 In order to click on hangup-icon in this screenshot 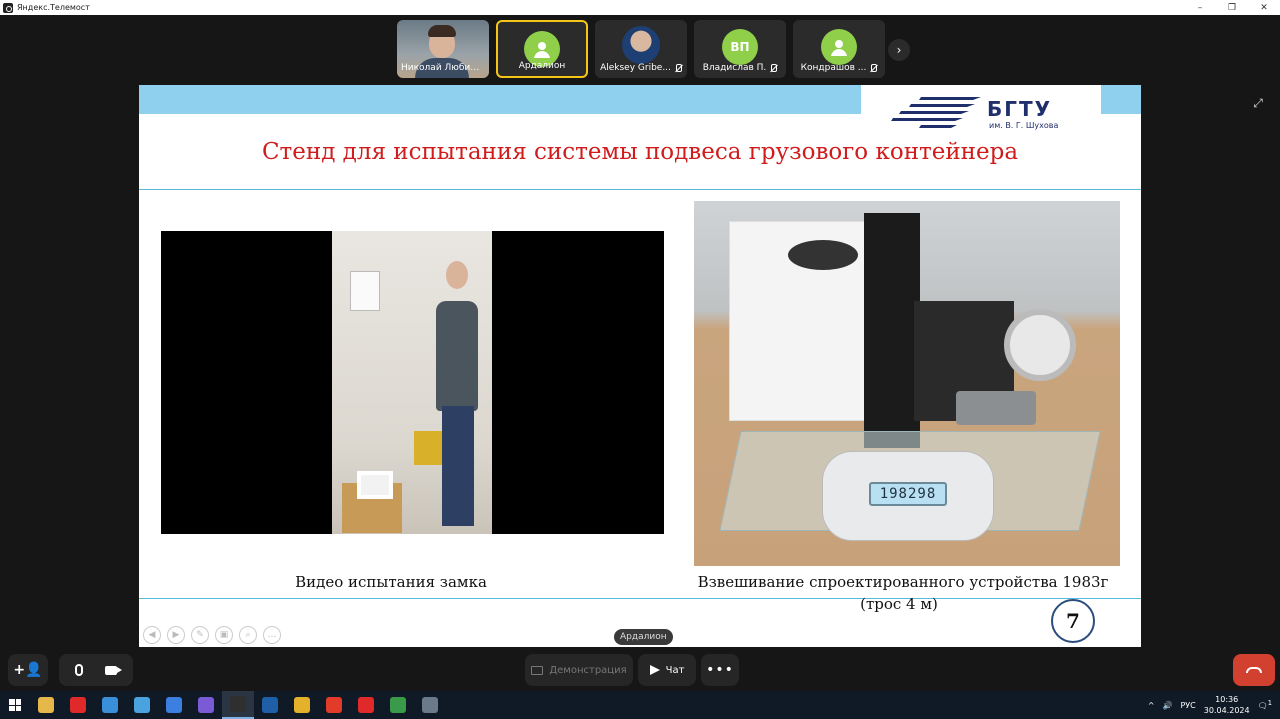, I will do `click(1254, 670)`.